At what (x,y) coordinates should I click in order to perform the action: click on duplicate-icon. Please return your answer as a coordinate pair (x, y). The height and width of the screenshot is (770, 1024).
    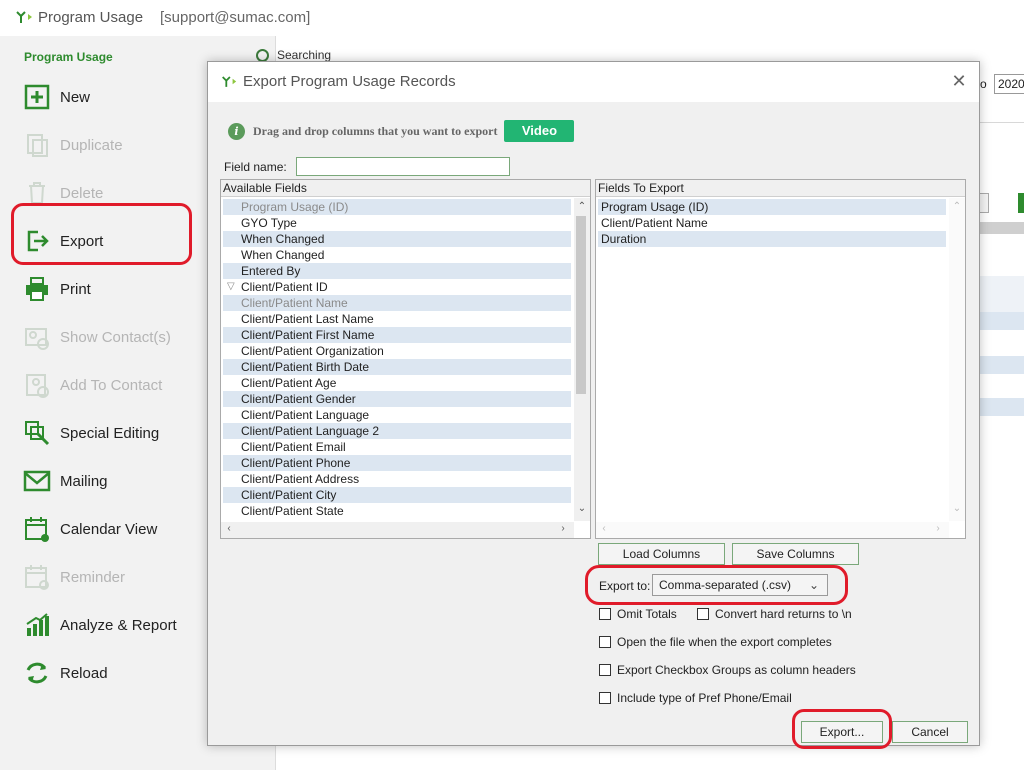
    Looking at the image, I should click on (37, 145).